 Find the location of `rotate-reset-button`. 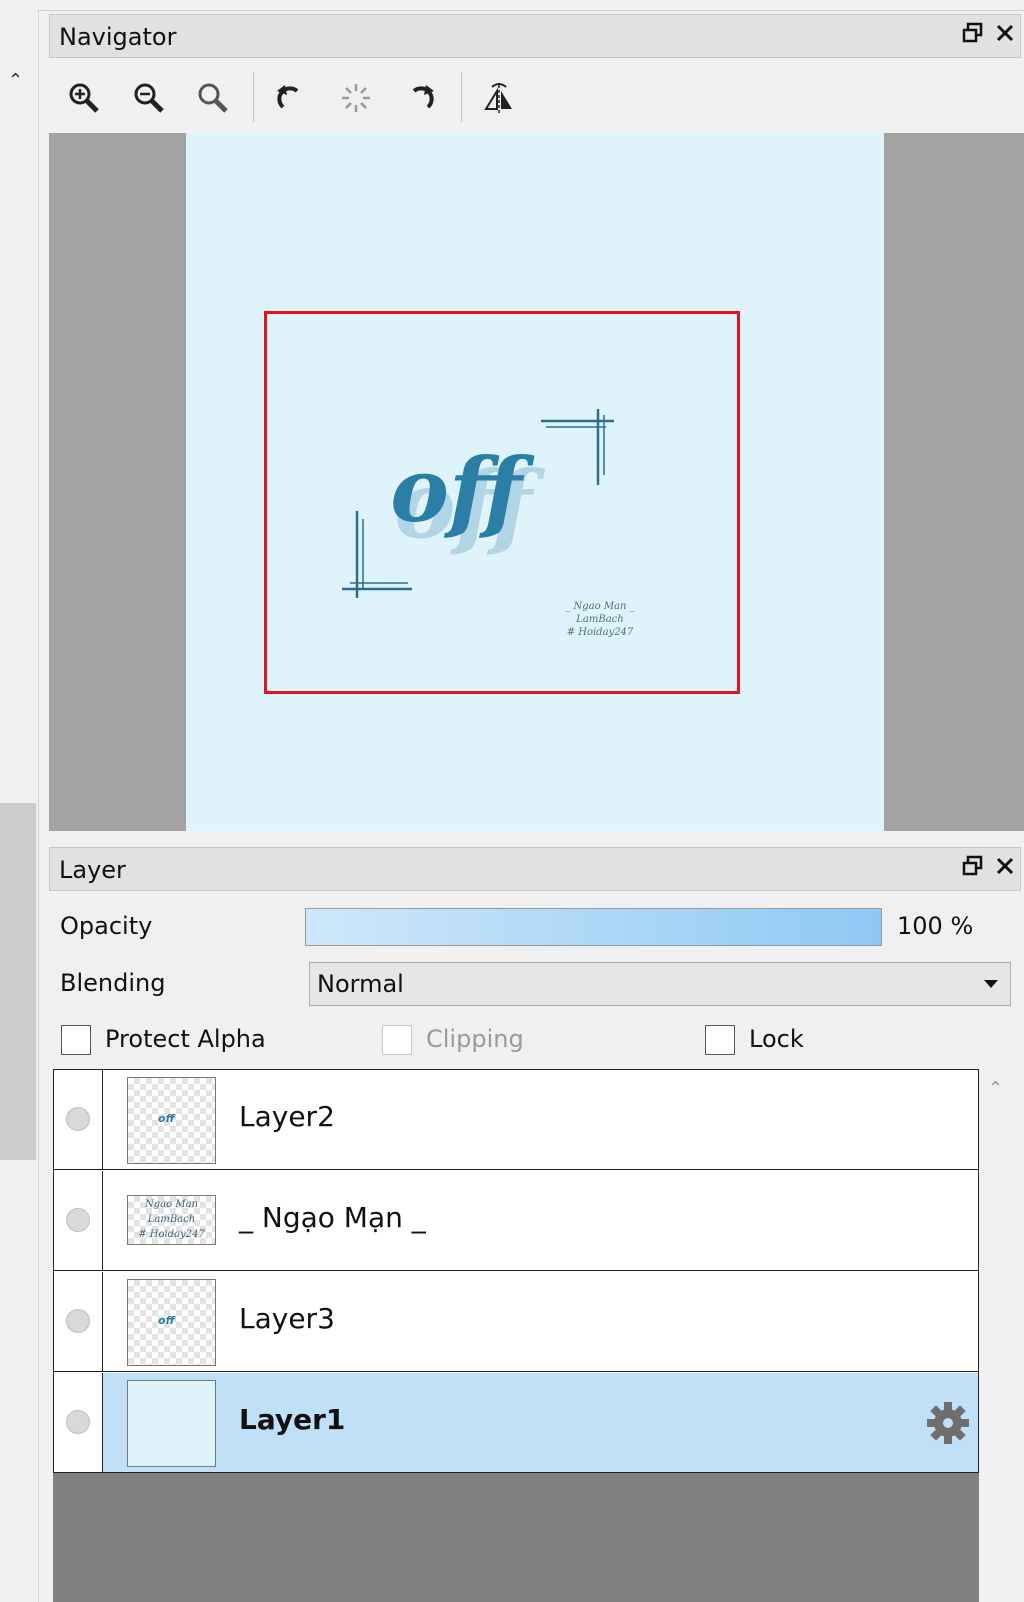

rotate-reset-button is located at coordinates (356, 98).